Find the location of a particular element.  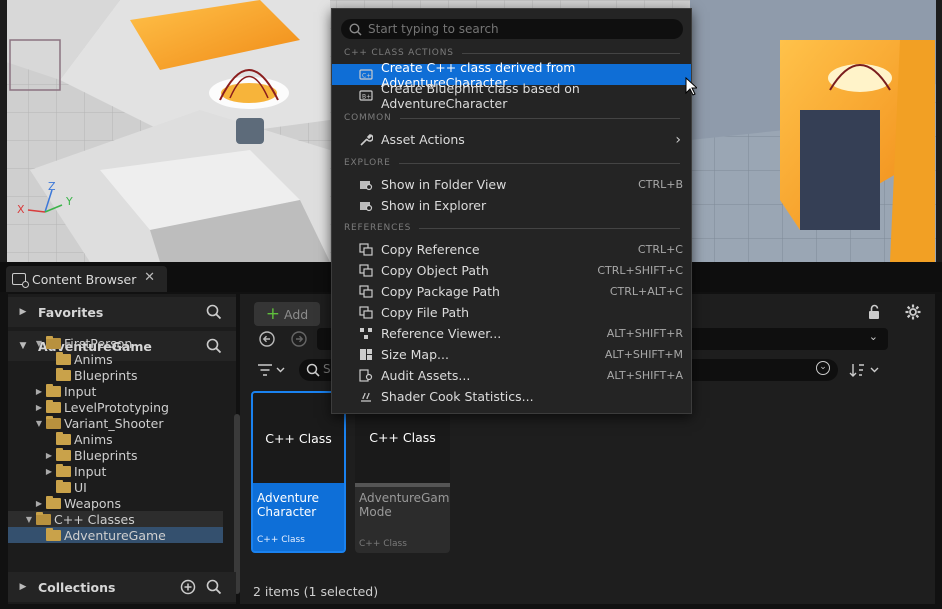

favorites-label: Favorites is located at coordinates (71, 312).